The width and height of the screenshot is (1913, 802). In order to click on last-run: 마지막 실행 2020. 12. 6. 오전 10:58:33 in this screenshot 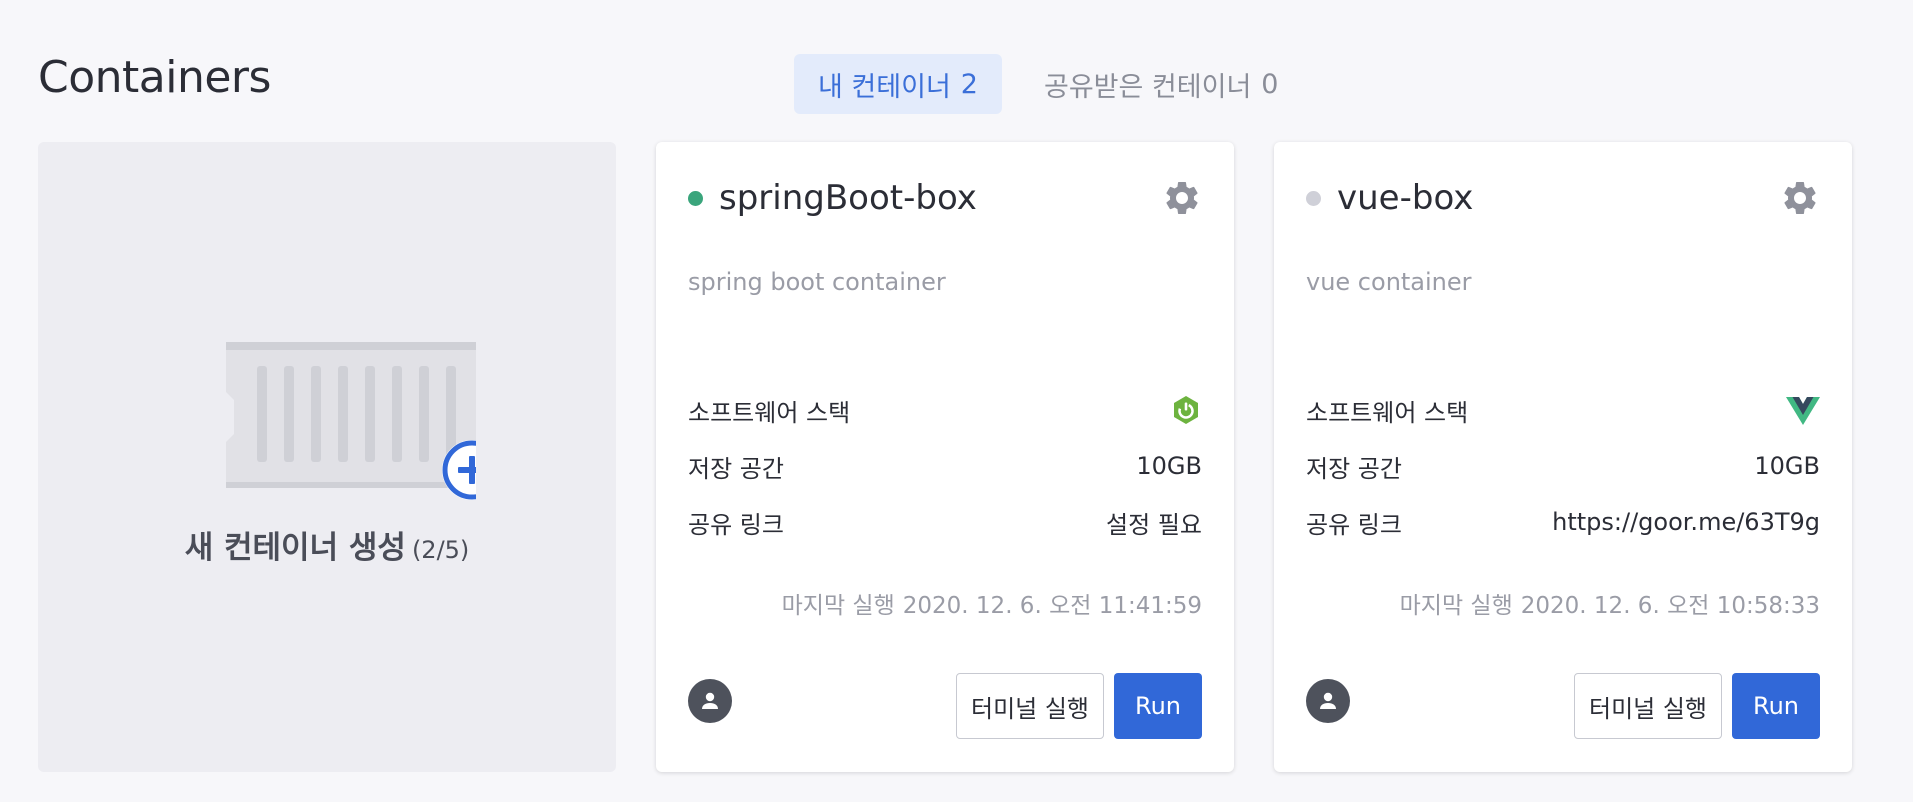, I will do `click(1610, 603)`.